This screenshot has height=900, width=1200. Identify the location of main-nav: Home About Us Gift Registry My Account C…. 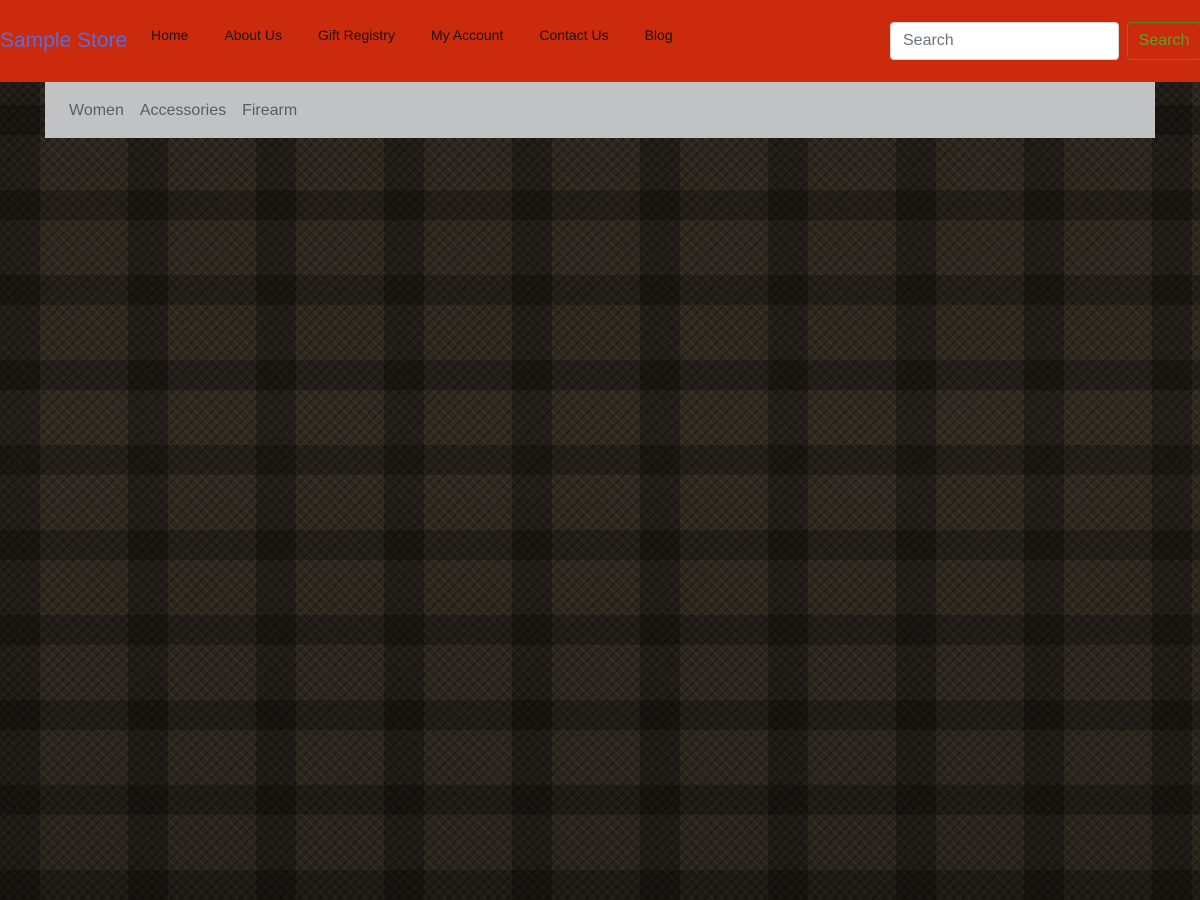
(430, 35).